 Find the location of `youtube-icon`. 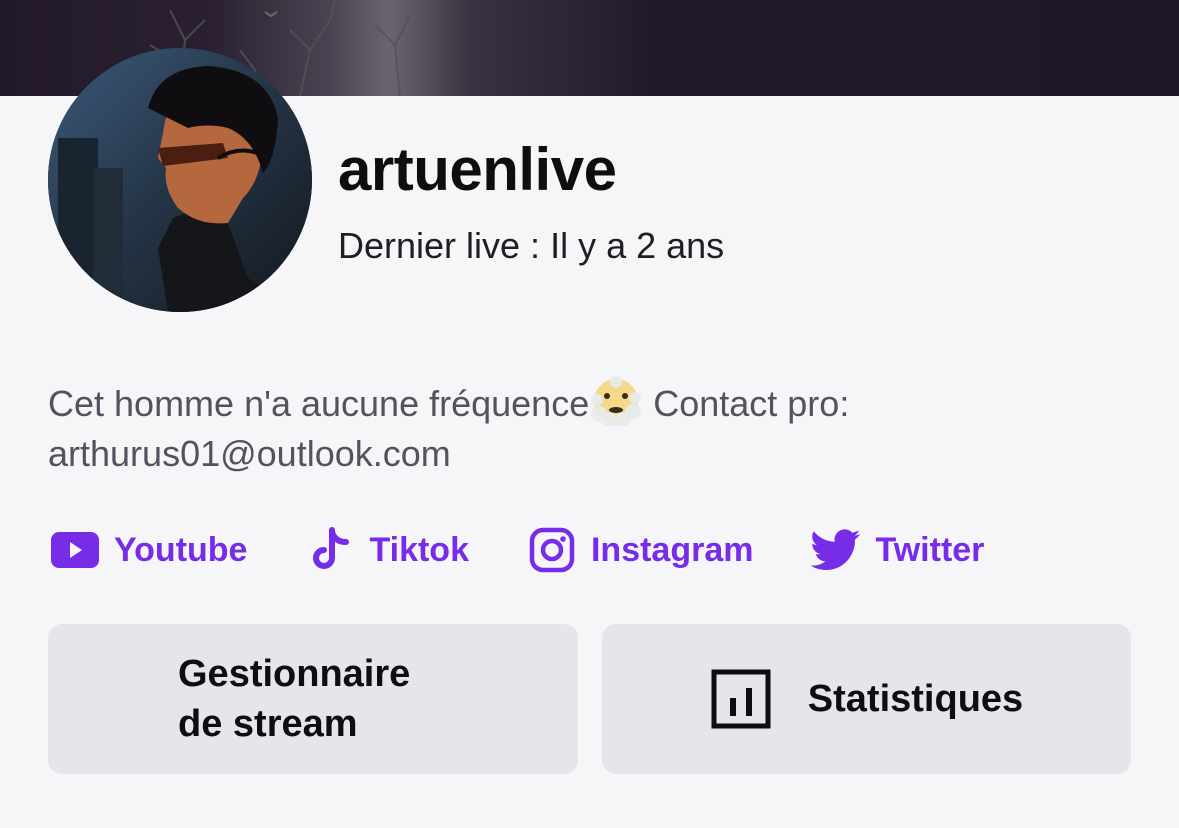

youtube-icon is located at coordinates (75, 550).